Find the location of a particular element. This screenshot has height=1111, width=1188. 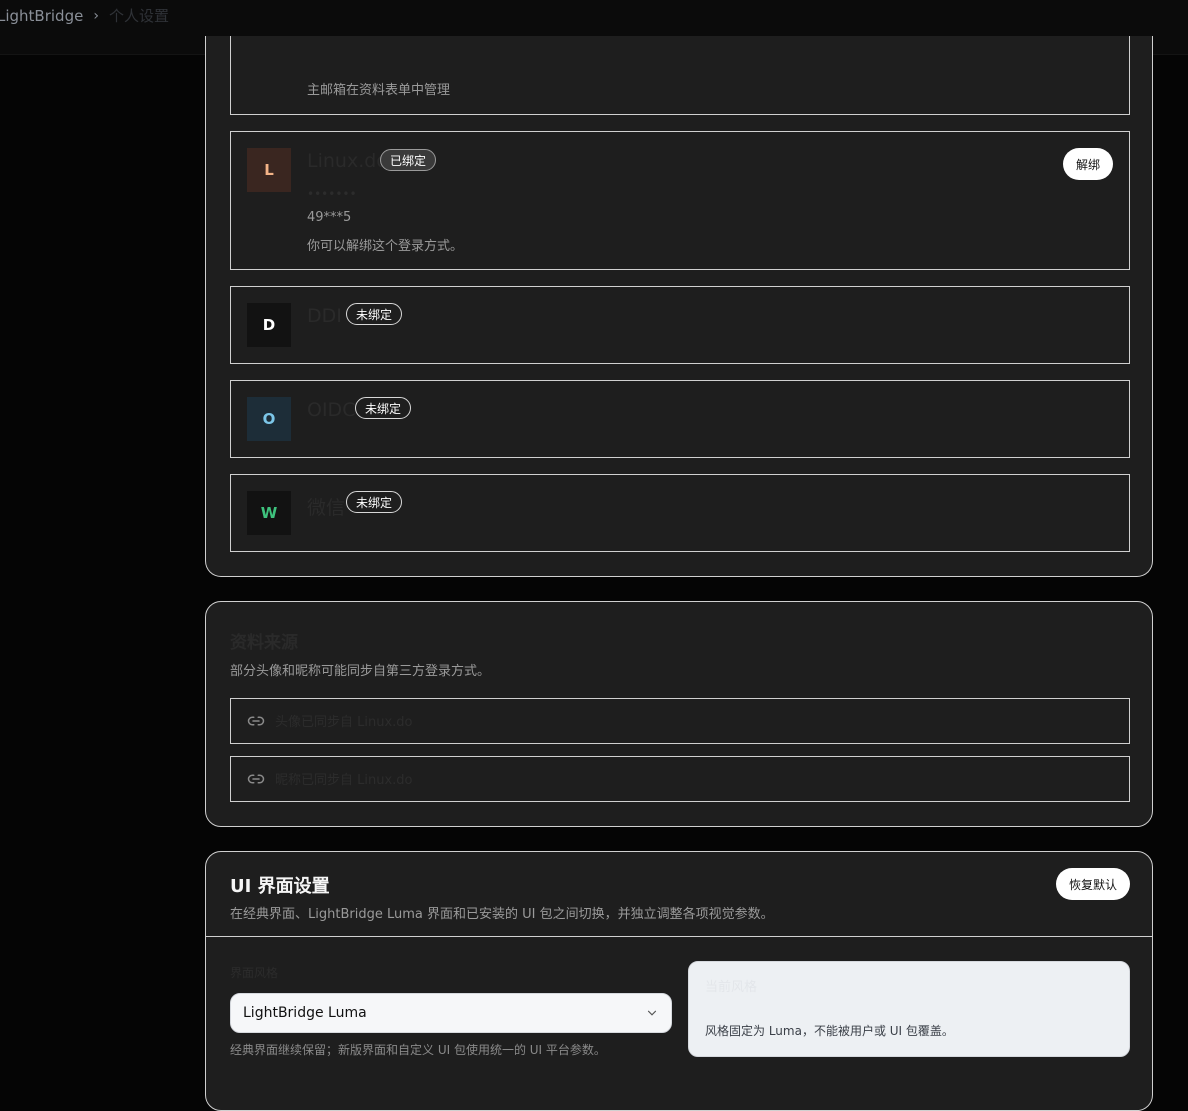

source-link-text: 头像已同步自 Linux.do is located at coordinates (344, 722).